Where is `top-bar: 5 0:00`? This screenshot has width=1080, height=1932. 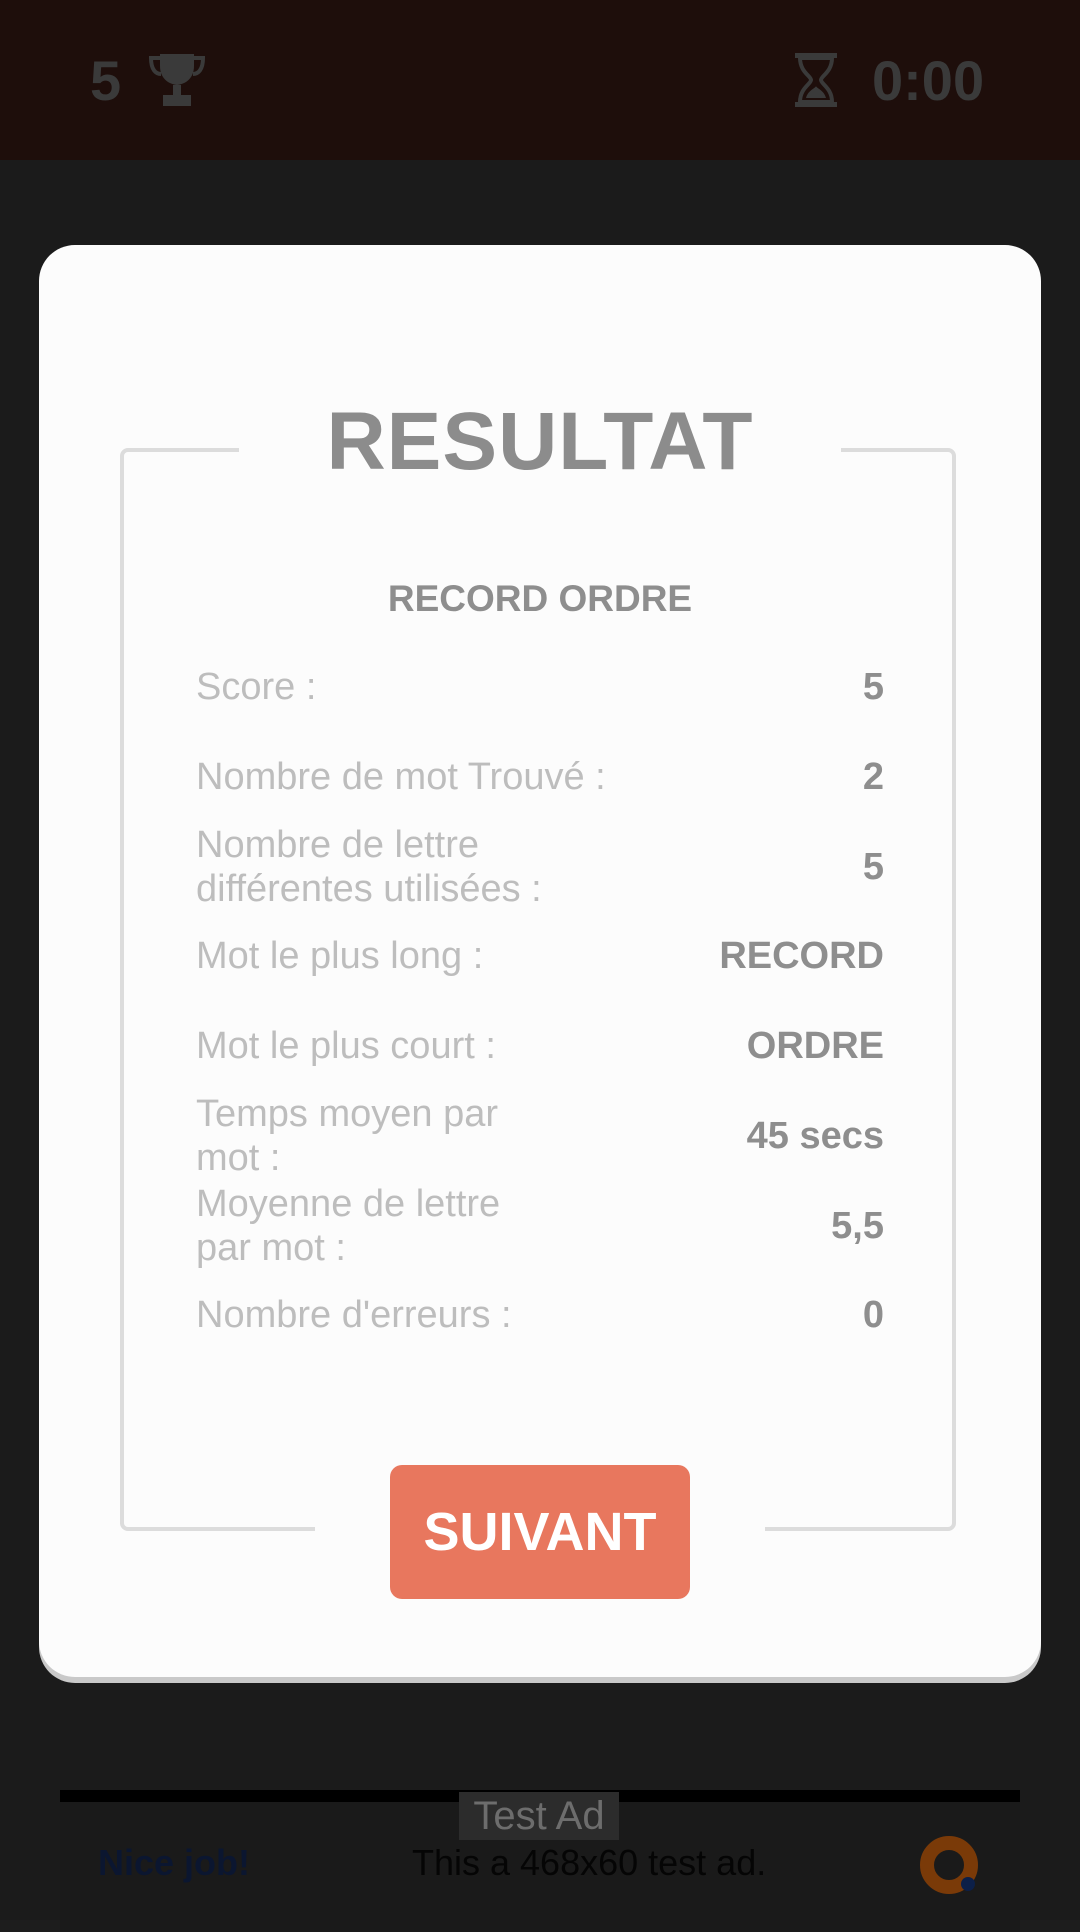
top-bar: 5 0:00 is located at coordinates (540, 80).